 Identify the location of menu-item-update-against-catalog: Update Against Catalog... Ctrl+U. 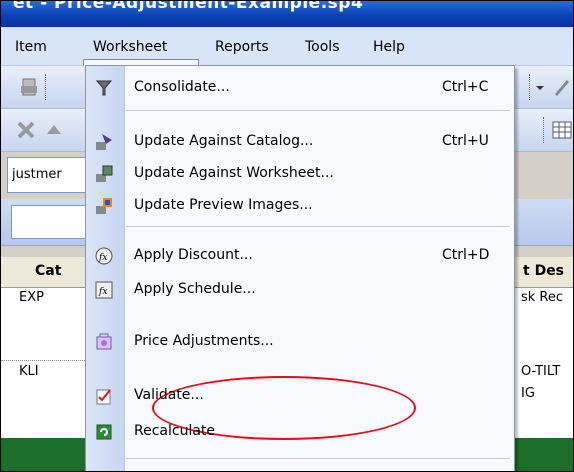
(300, 142).